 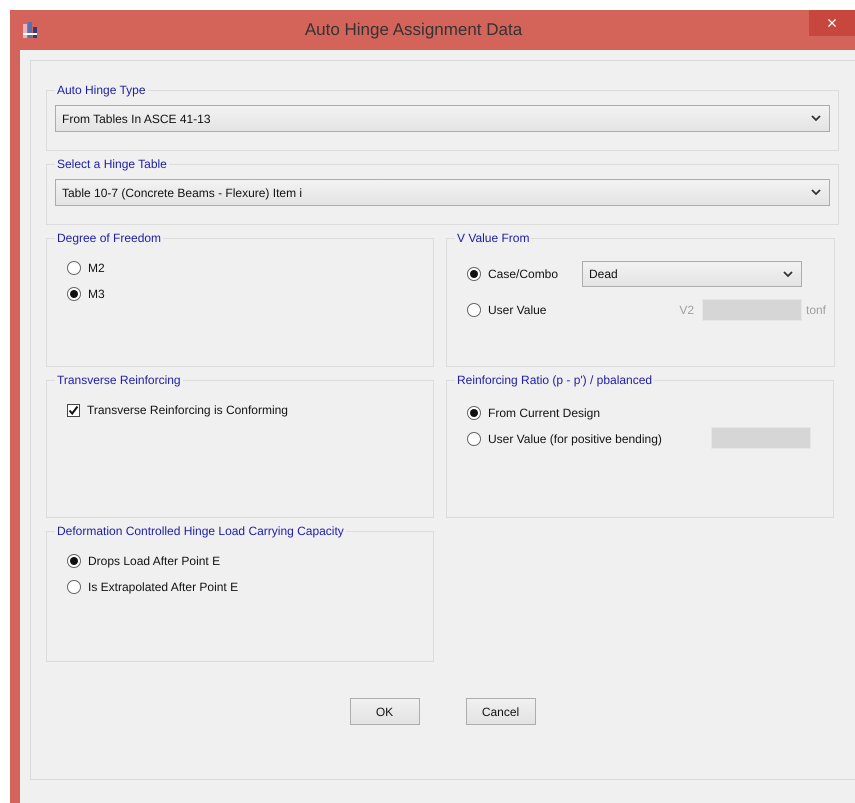 I want to click on option-label: Is Extrapolated After Point E, so click(x=163, y=587).